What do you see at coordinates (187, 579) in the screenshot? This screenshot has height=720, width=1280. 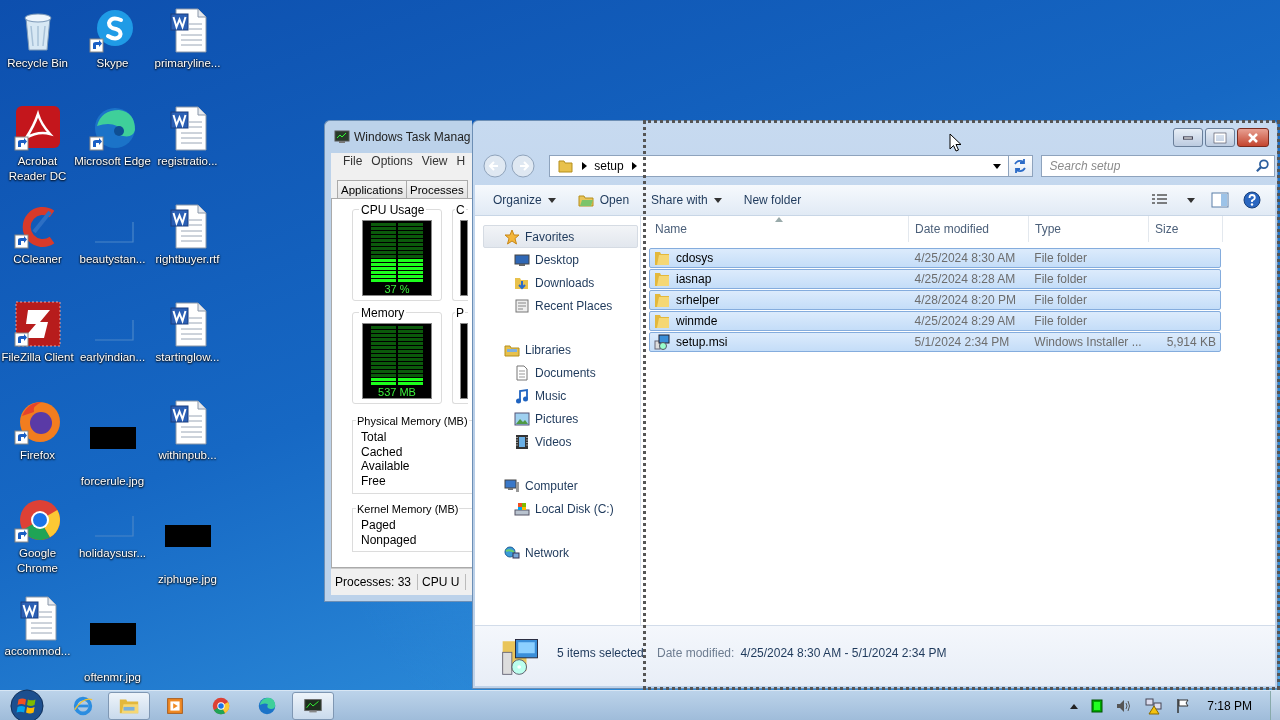 I see `desktop-icon-label: ziphuge.jpg` at bounding box center [187, 579].